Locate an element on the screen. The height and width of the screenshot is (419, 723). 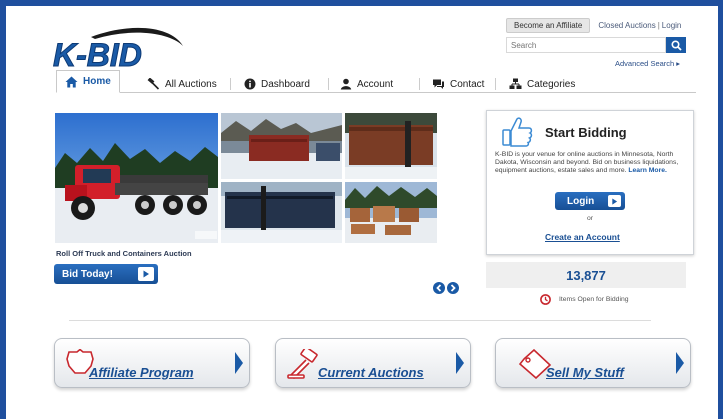
info-icon is located at coordinates (250, 84).